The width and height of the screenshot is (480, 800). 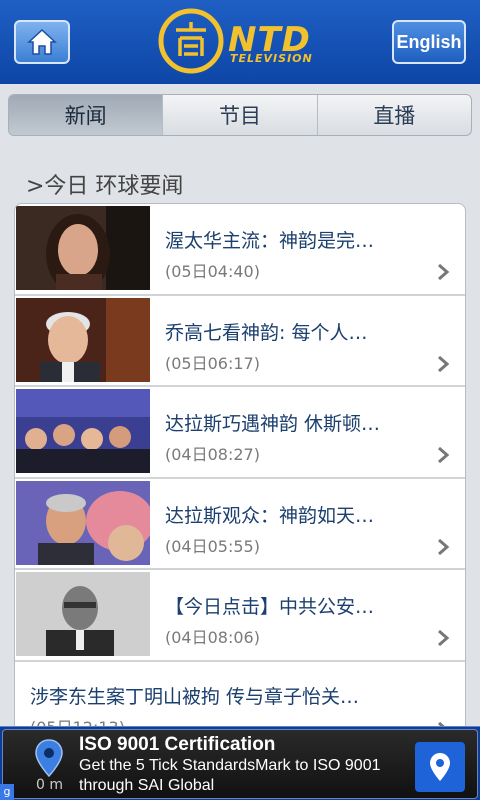 What do you see at coordinates (212, 454) in the screenshot?
I see `news-time: (04日08:27)` at bounding box center [212, 454].